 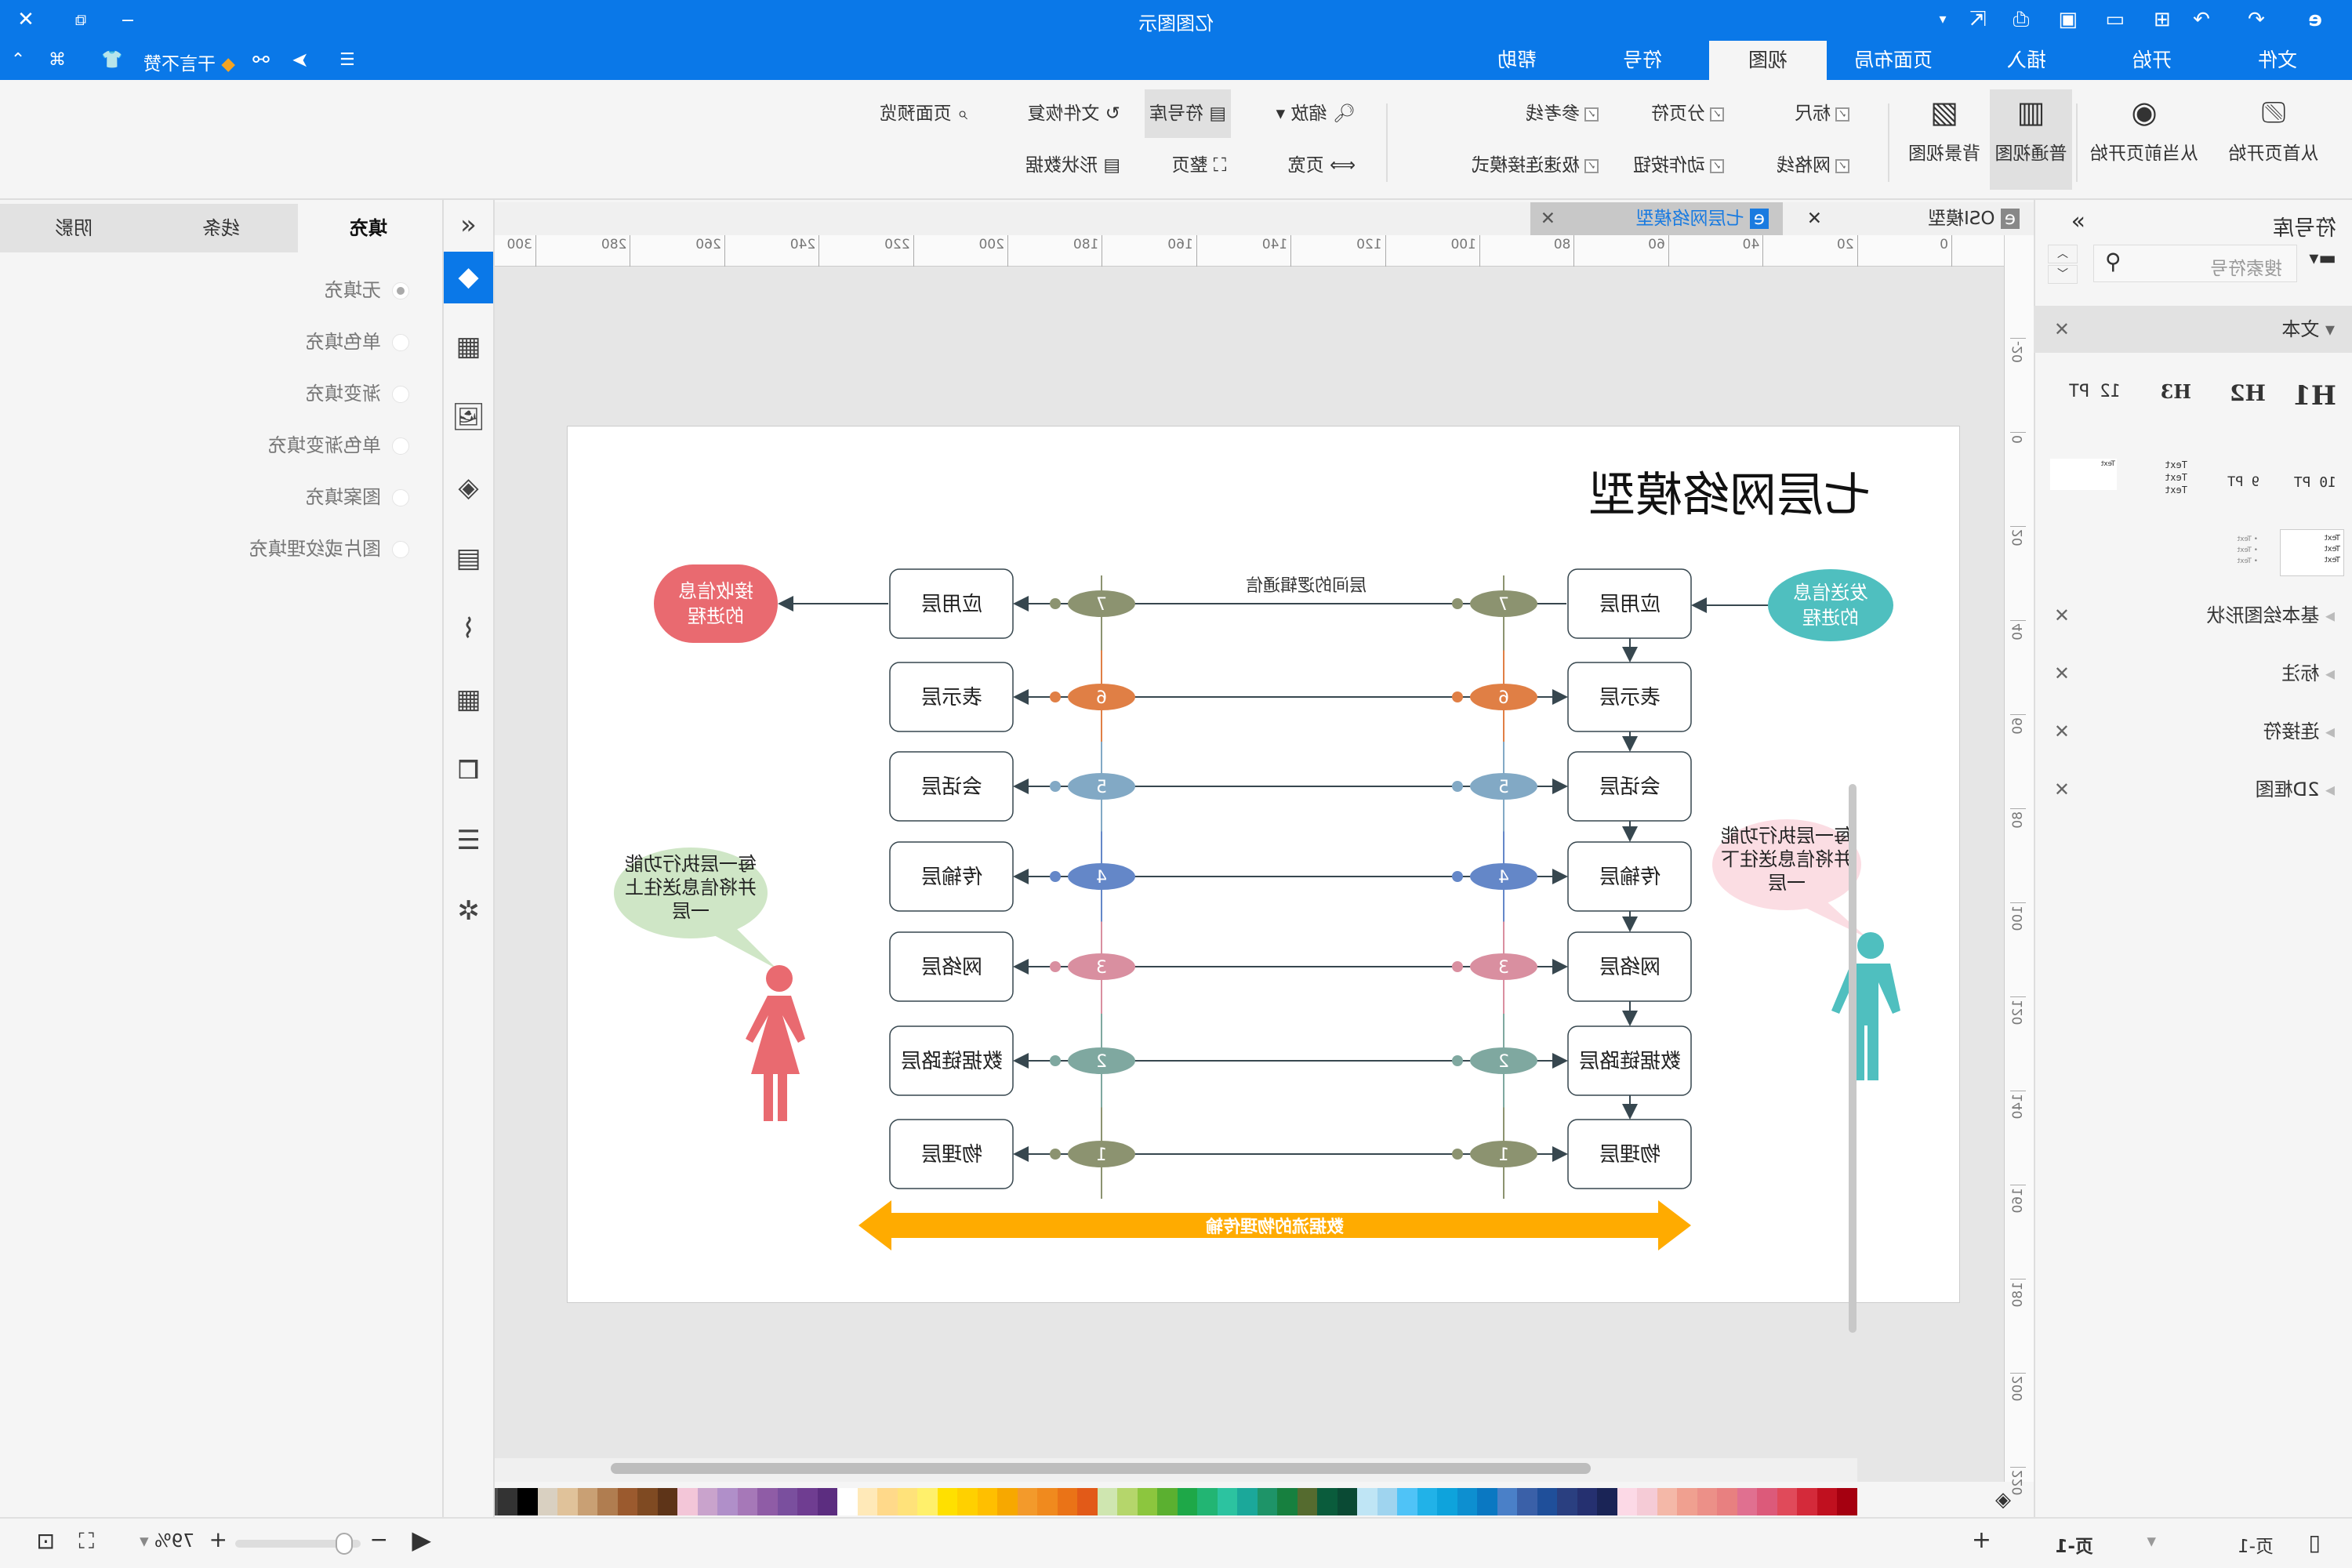 What do you see at coordinates (368, 228) in the screenshot?
I see `tab-fill: 填充` at bounding box center [368, 228].